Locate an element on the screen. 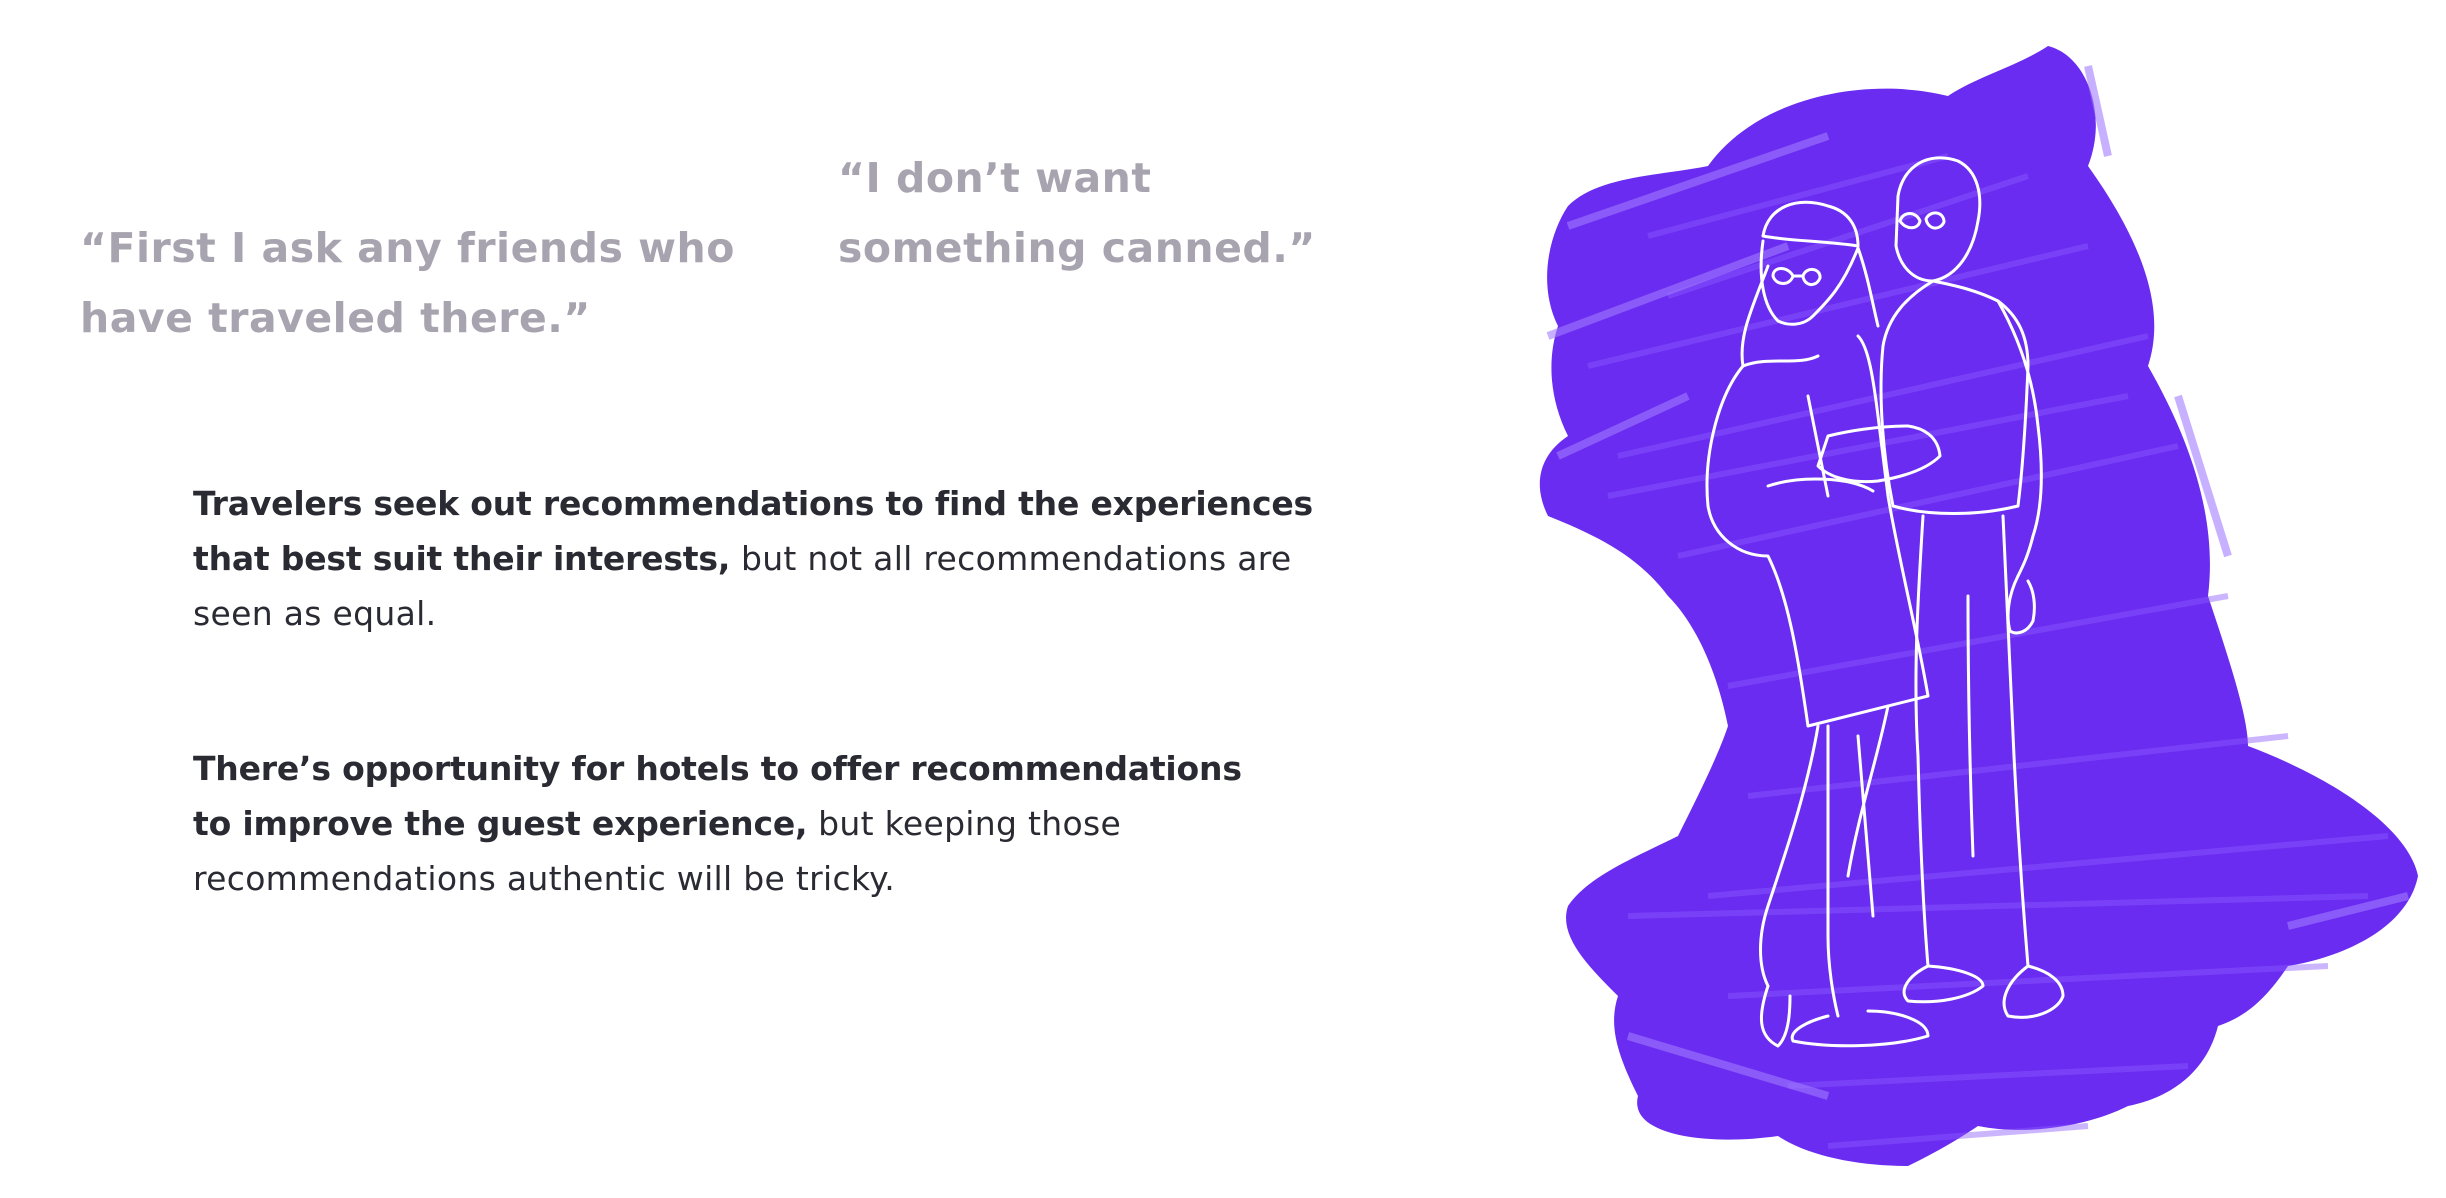 The image size is (2446, 1198). quote-canned: “I don’t want something canned.” is located at coordinates (1077, 213).